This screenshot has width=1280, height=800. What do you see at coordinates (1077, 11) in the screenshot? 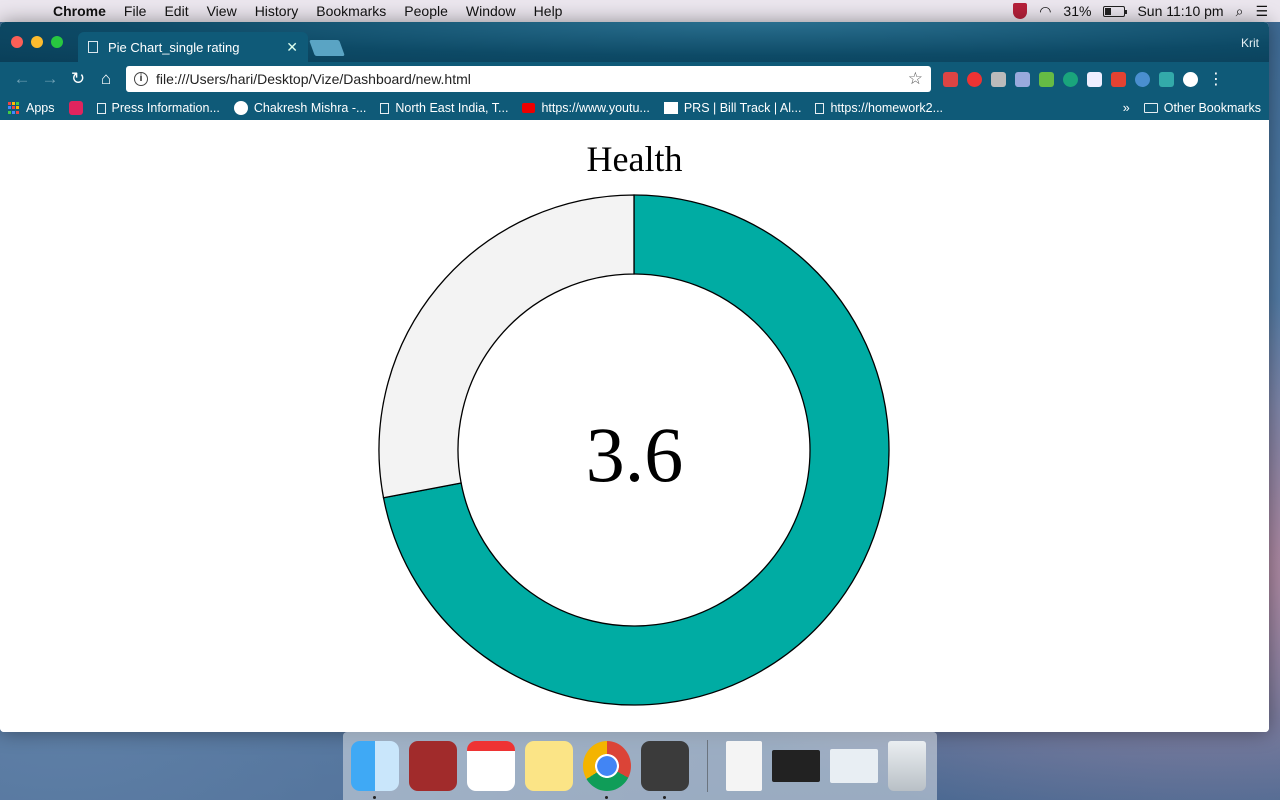
I see `battery-percent: 31%` at bounding box center [1077, 11].